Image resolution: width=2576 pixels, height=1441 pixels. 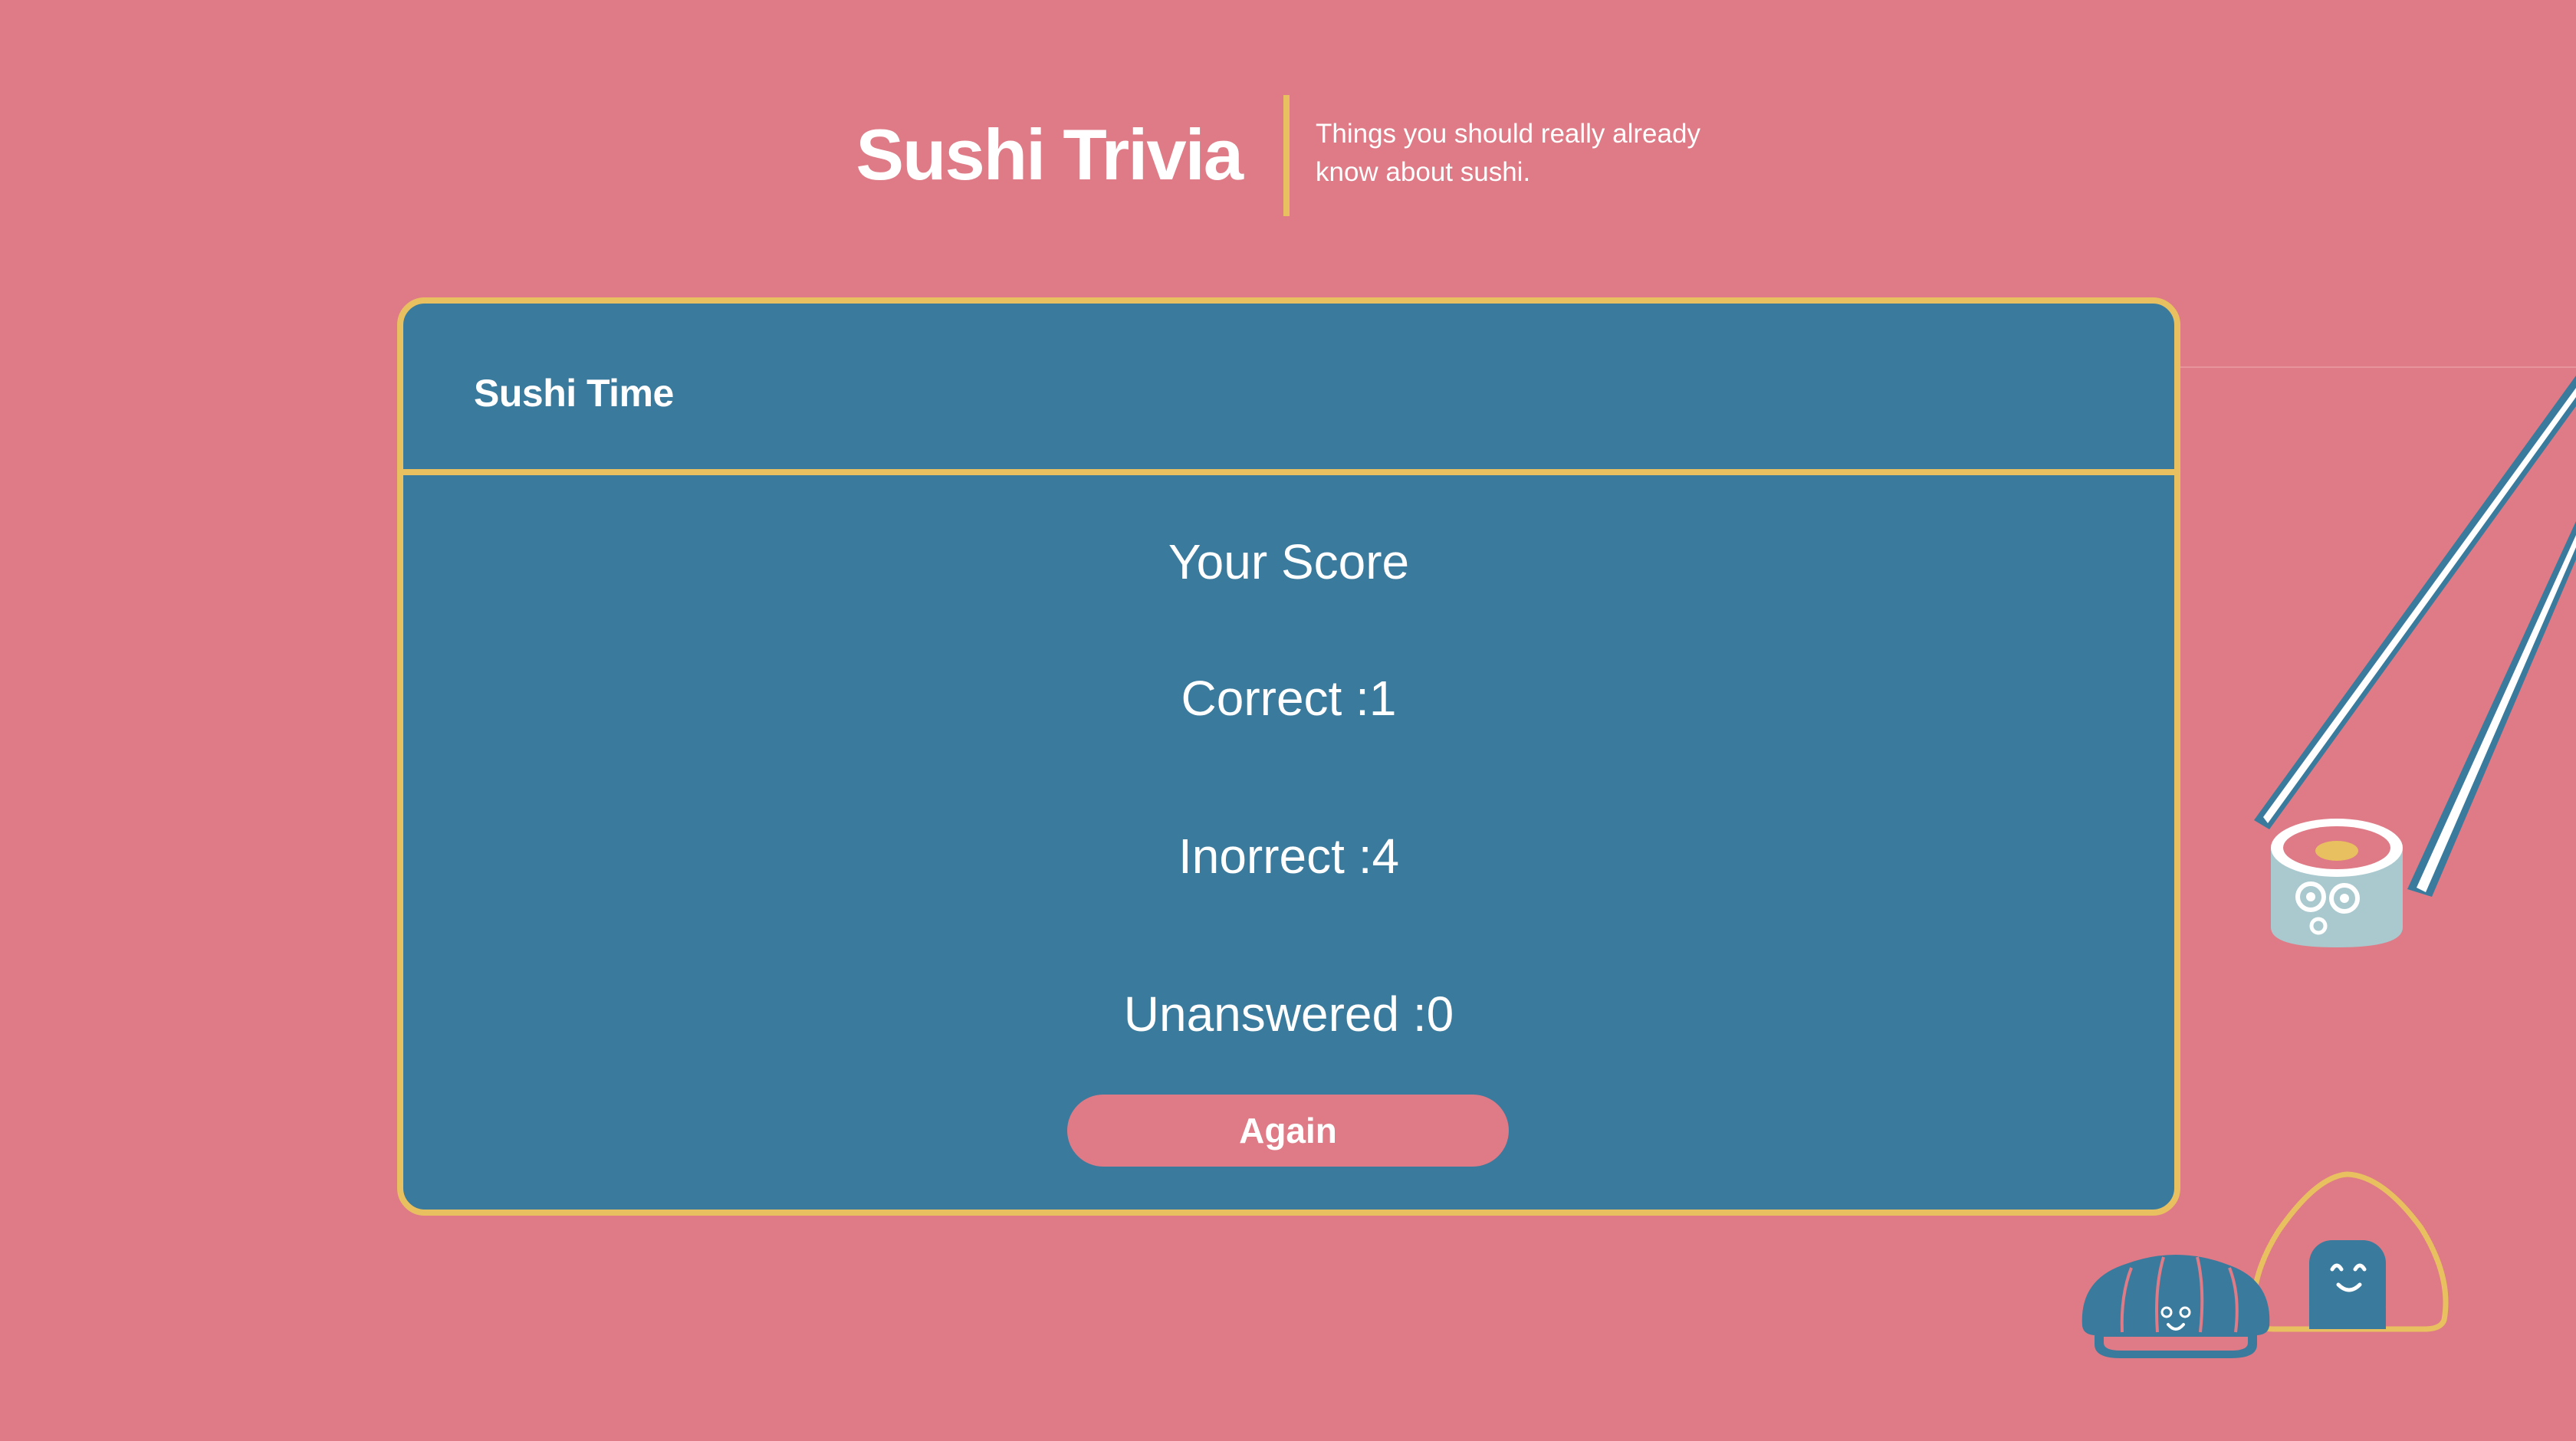 I want to click on onigiri-icon, so click(x=2350, y=1251).